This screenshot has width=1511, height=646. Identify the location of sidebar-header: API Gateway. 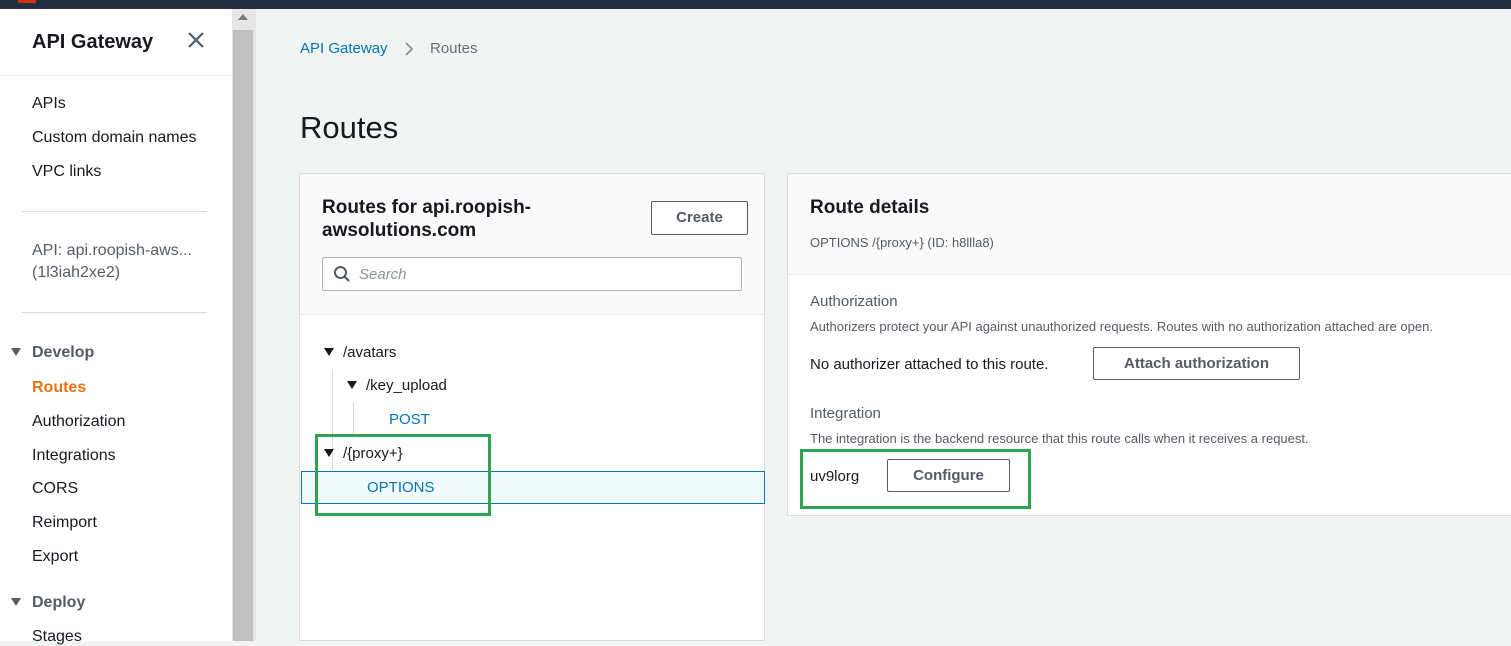
(116, 42).